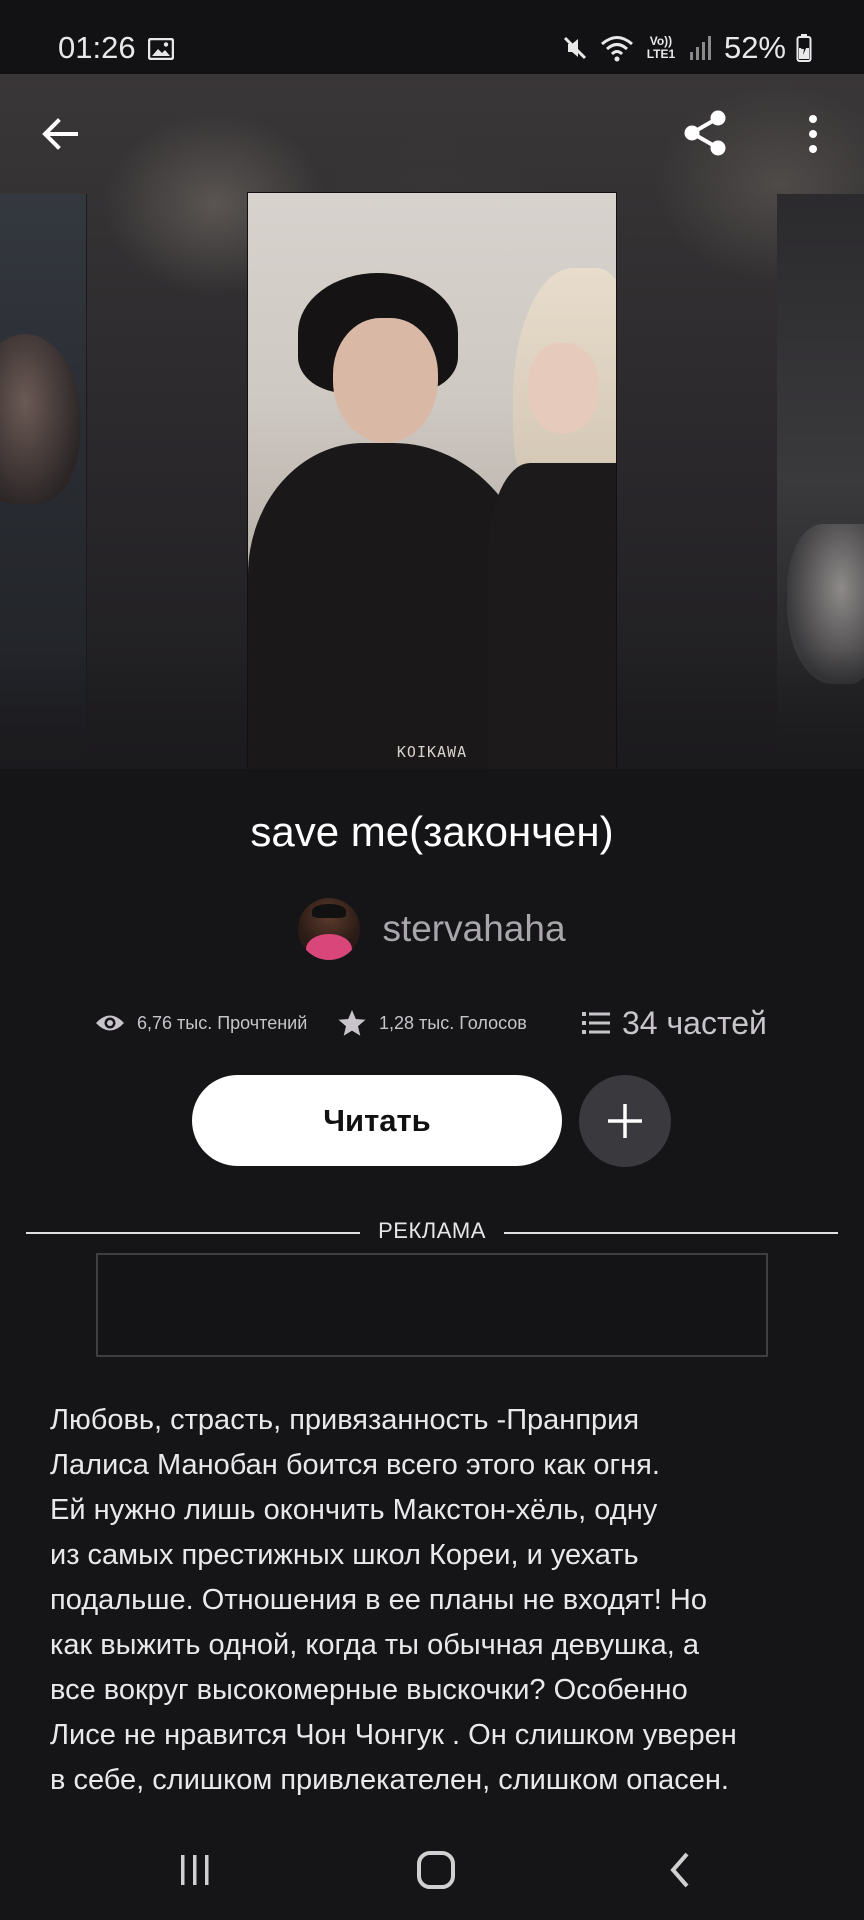  What do you see at coordinates (432, 1230) in the screenshot?
I see `ad-label: РЕКЛАМА` at bounding box center [432, 1230].